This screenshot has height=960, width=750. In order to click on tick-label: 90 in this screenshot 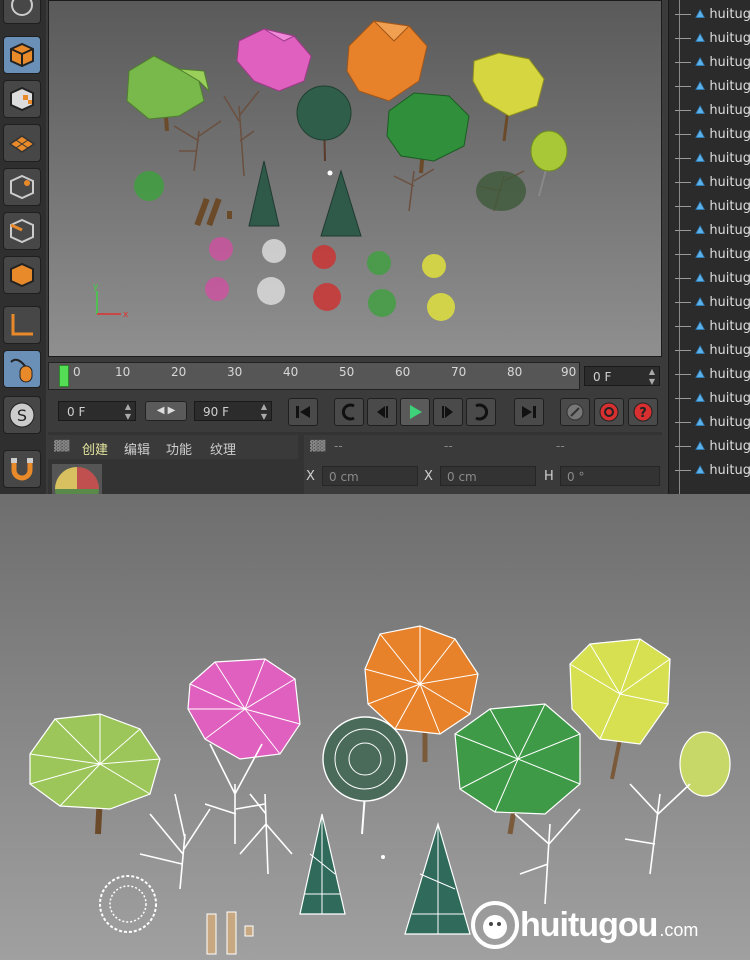, I will do `click(569, 372)`.